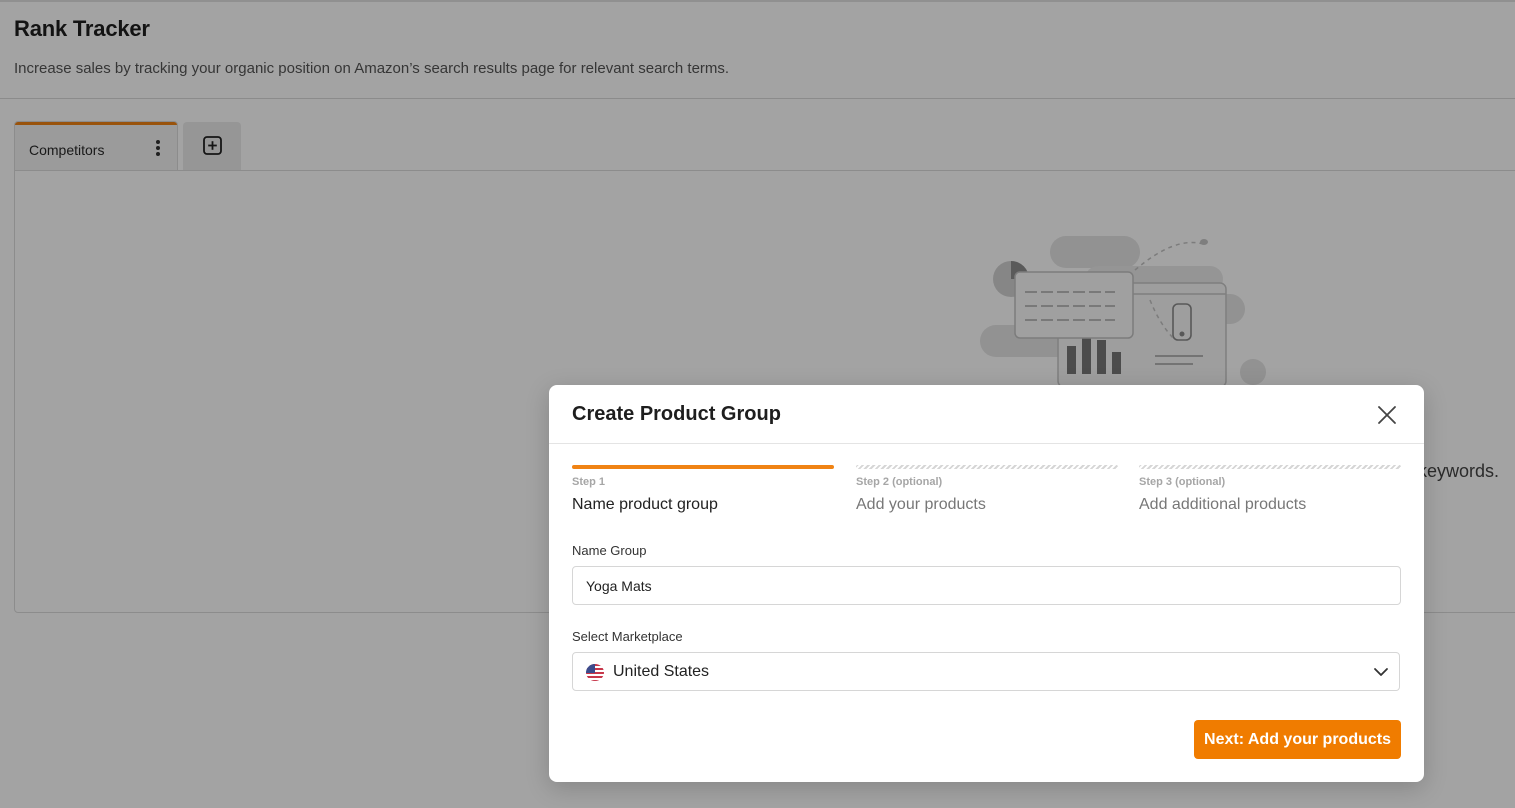 The height and width of the screenshot is (808, 1515). What do you see at coordinates (921, 504) in the screenshot?
I see `step-title: Add your products` at bounding box center [921, 504].